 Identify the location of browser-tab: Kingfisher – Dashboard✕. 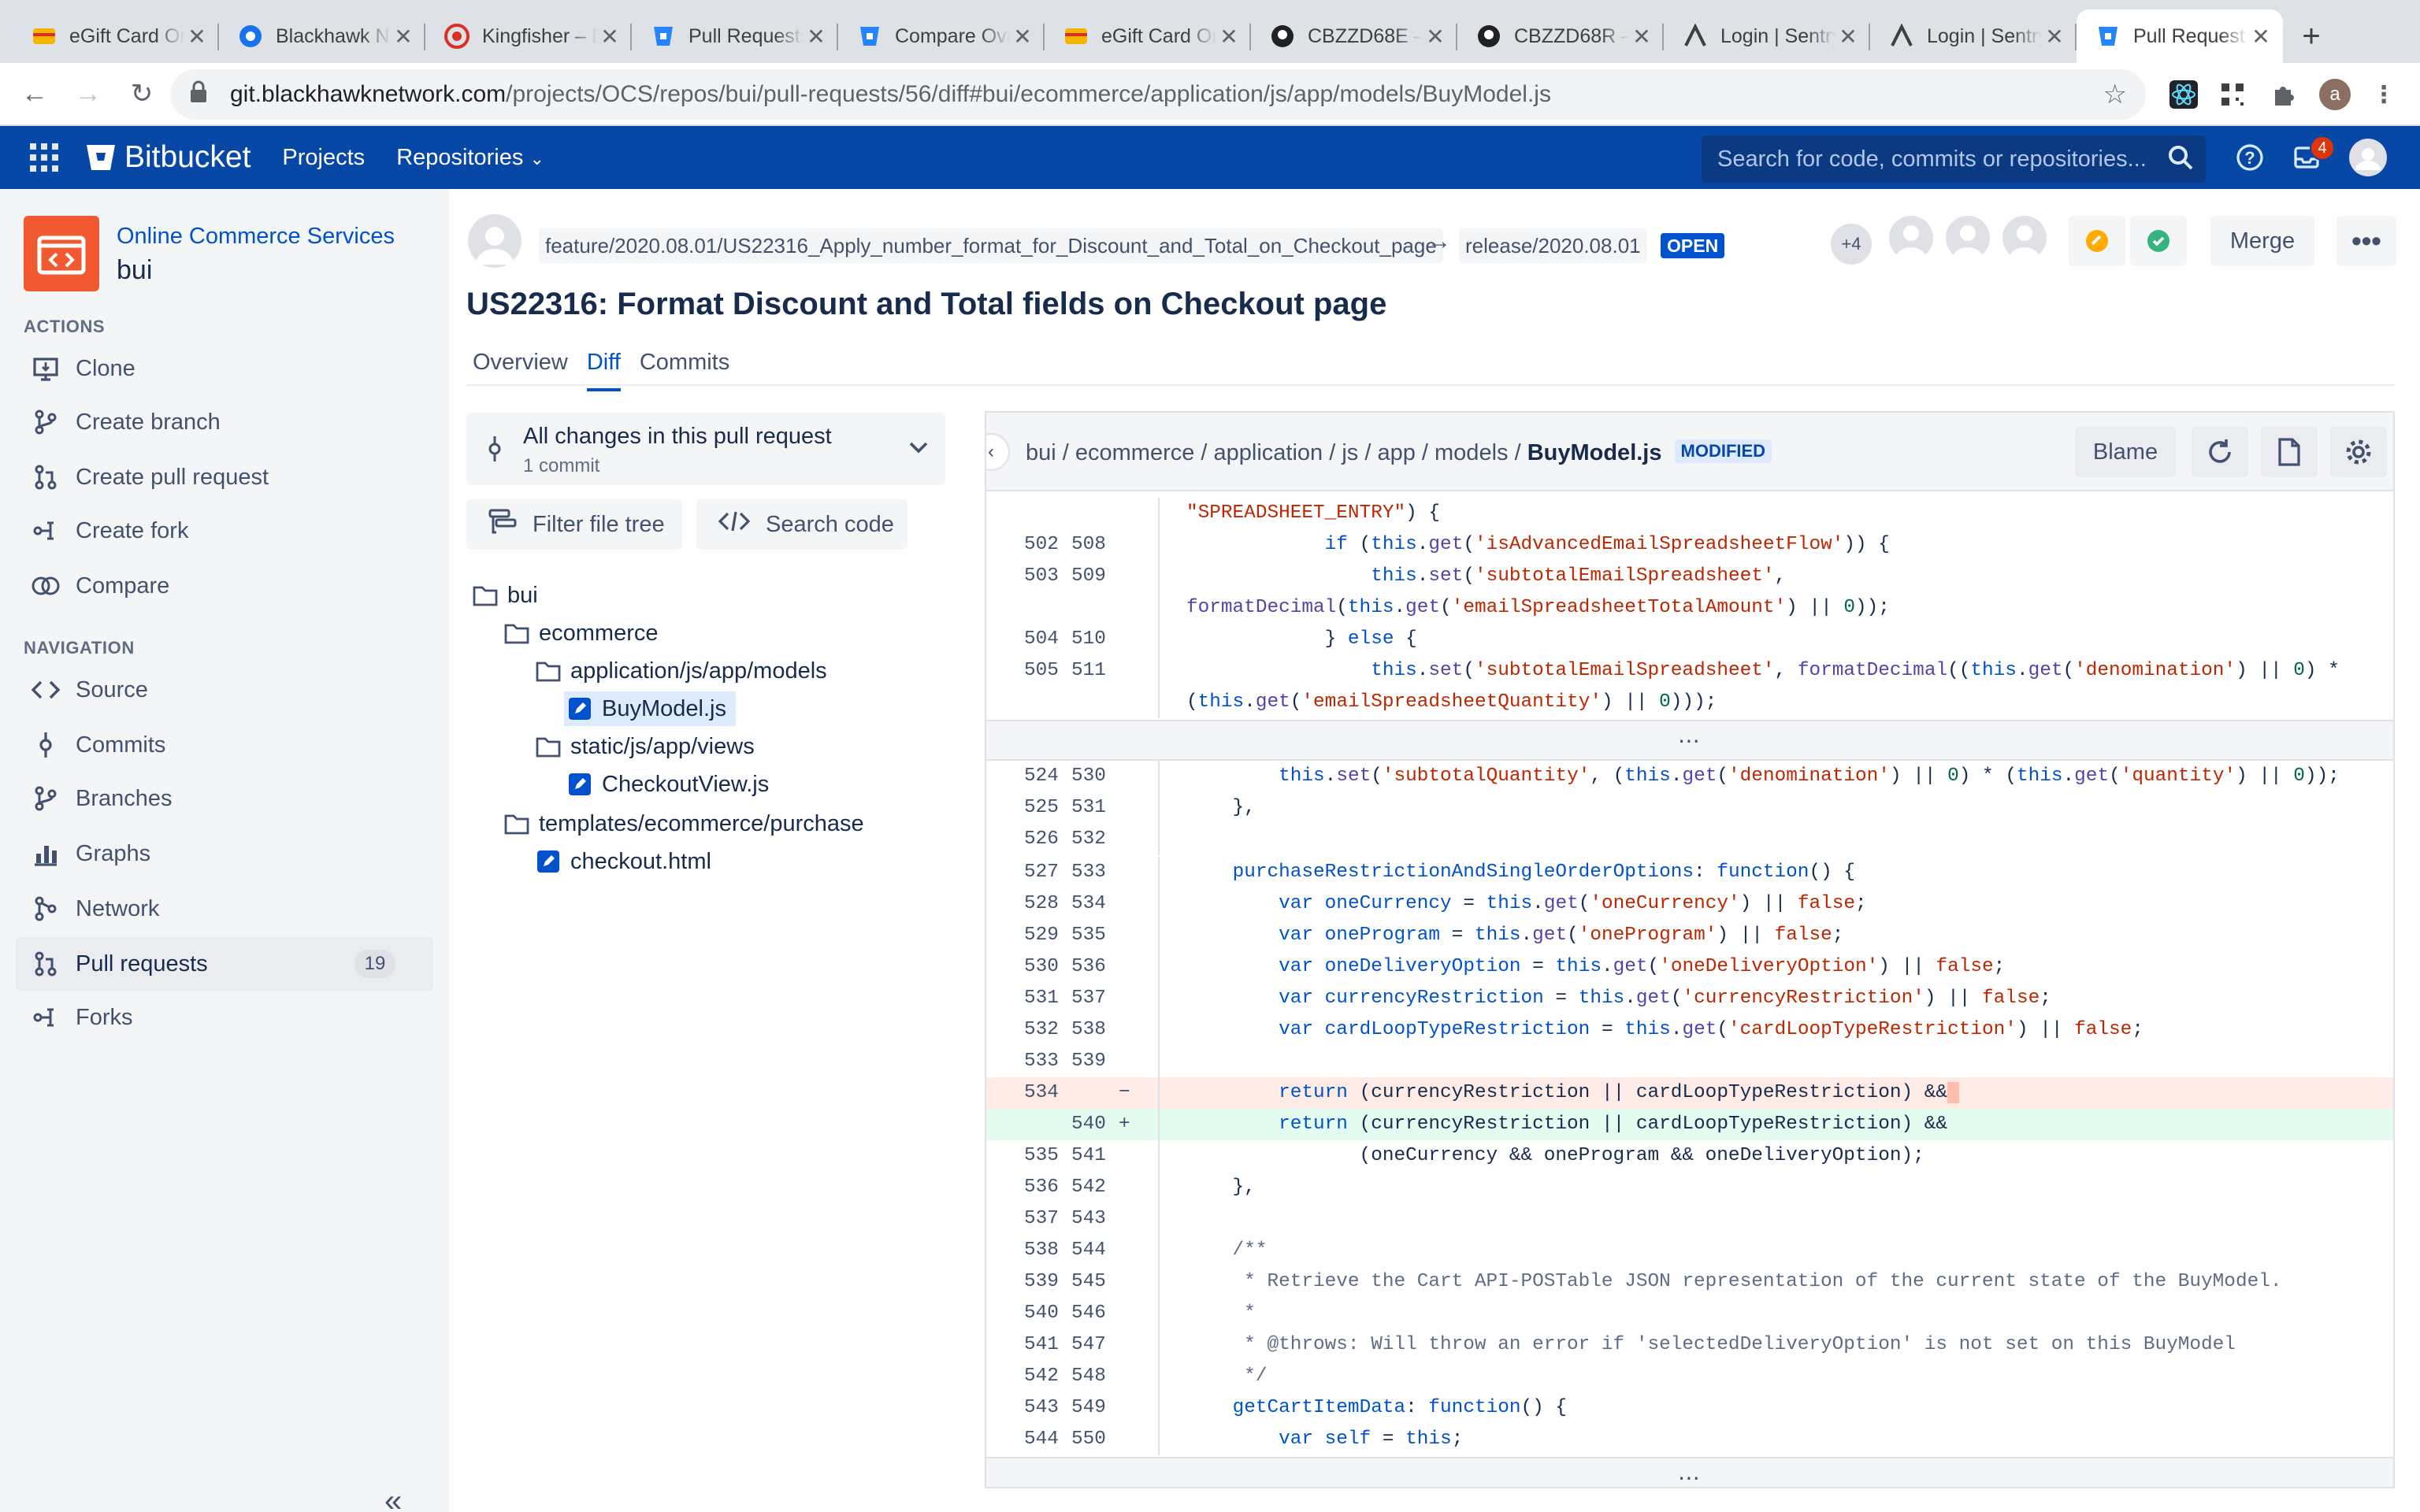
(528, 36).